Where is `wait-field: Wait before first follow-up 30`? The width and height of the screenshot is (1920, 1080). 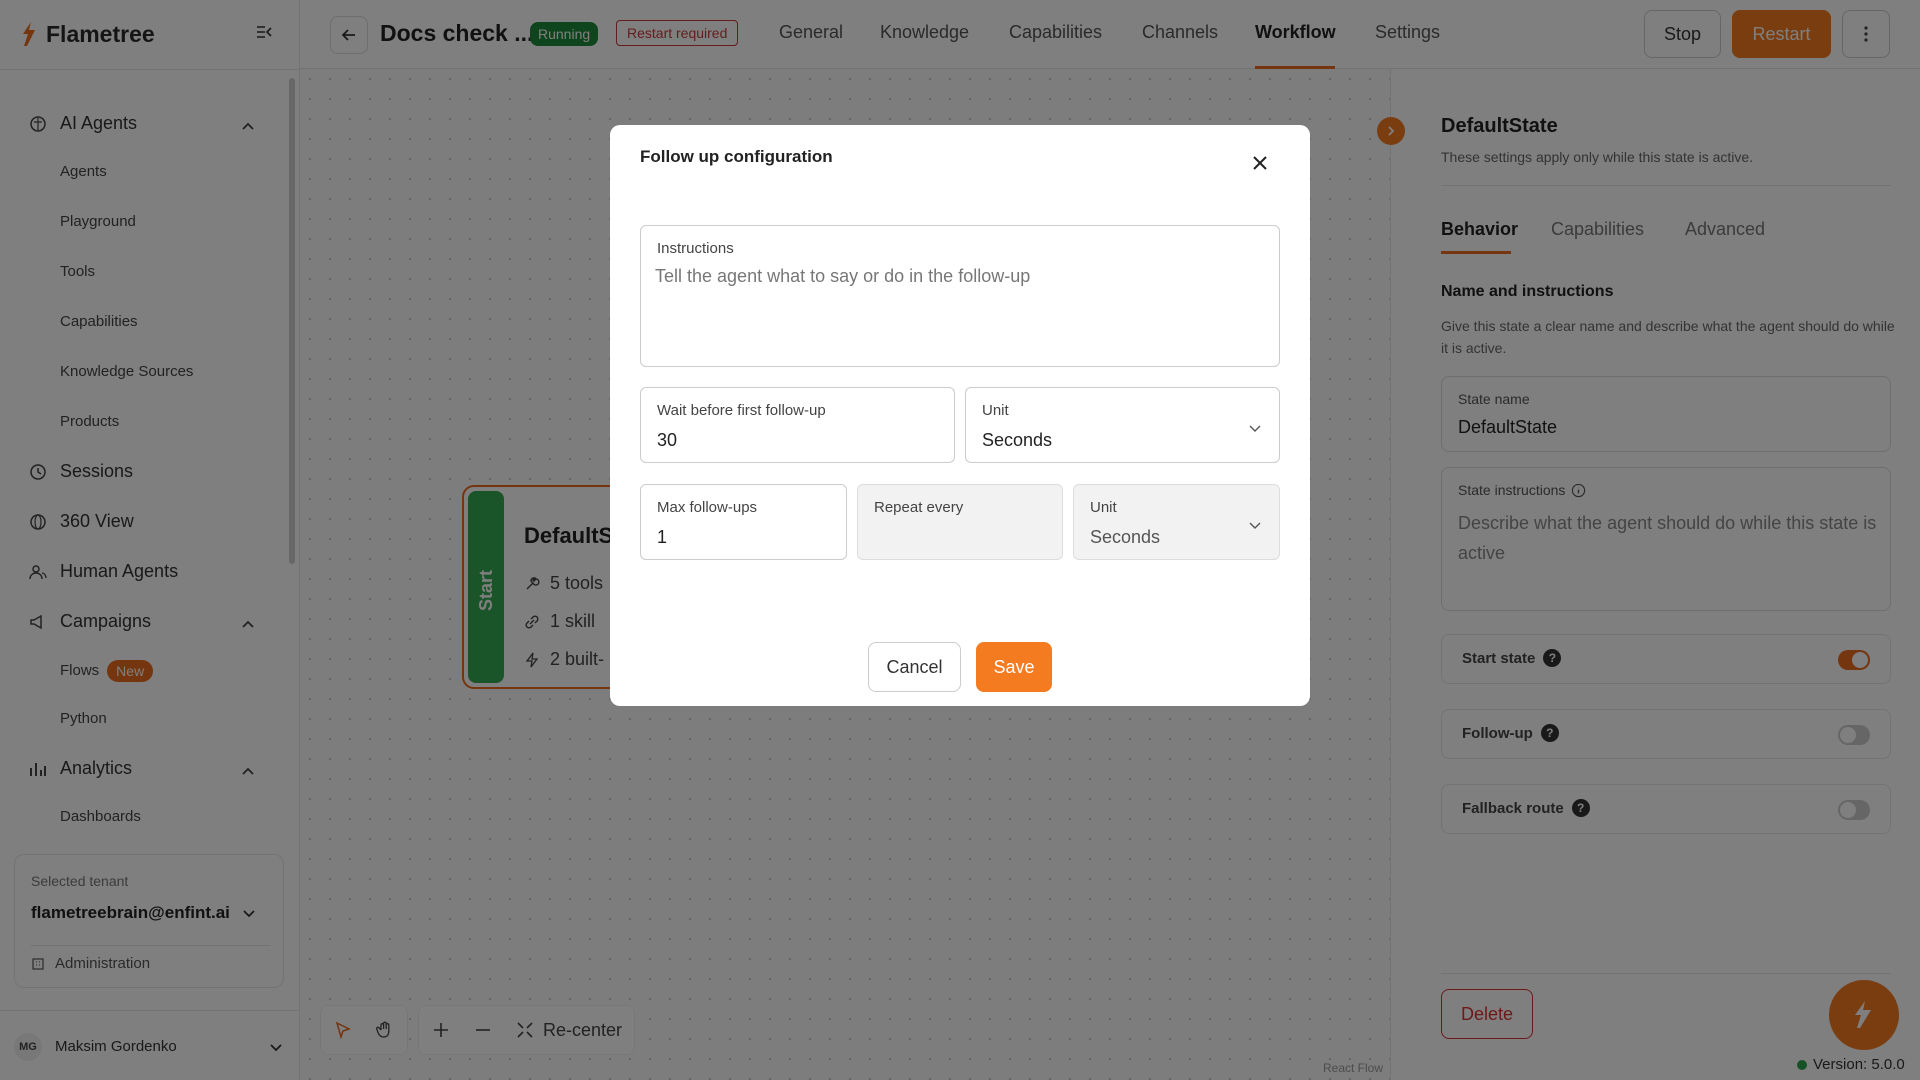
wait-field: Wait before first follow-up 30 is located at coordinates (797, 425).